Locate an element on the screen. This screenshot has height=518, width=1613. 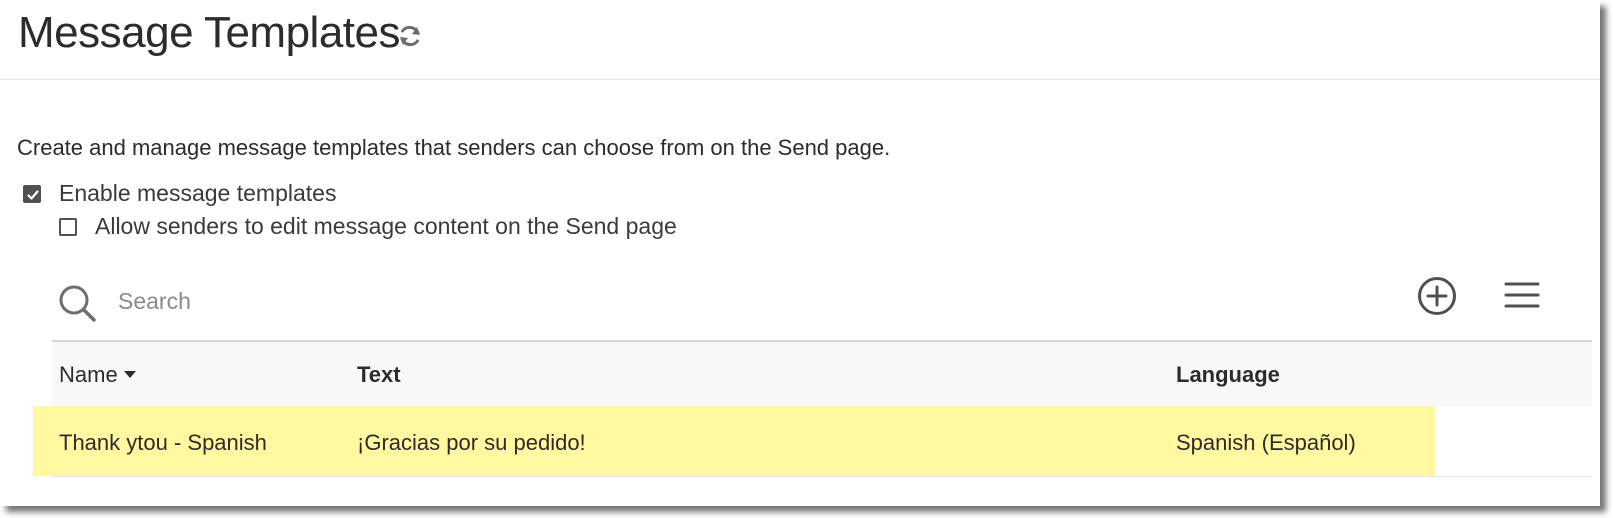
table-toolbar is located at coordinates (822, 306).